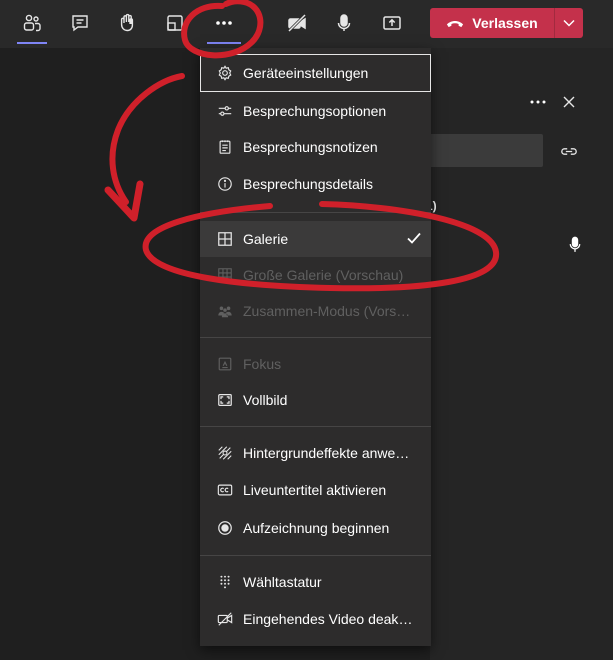 The width and height of the screenshot is (613, 660). I want to click on menu-item-meeting-notes: Besprechungsnotizen, so click(315, 147).